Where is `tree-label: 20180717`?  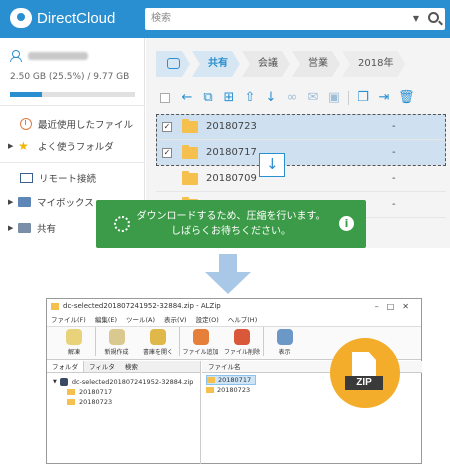
tree-label: 20180717 is located at coordinates (96, 392).